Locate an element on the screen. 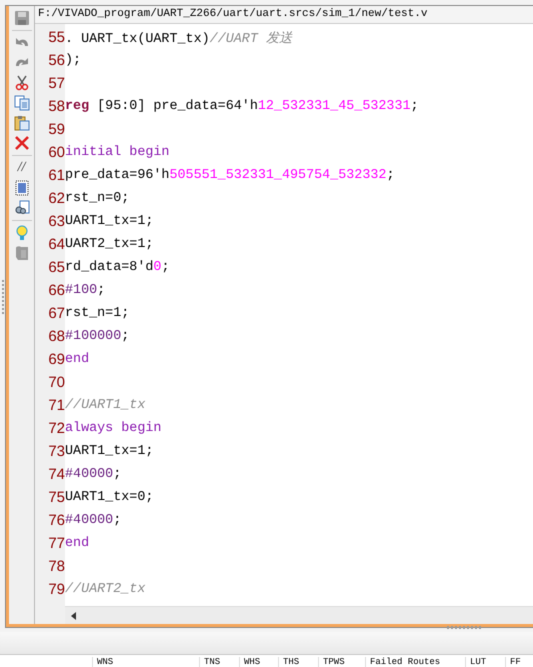 The height and width of the screenshot is (667, 533). code-line: reg [95:0] pre_data=64'h12_532331_45_532331; is located at coordinates (242, 106).